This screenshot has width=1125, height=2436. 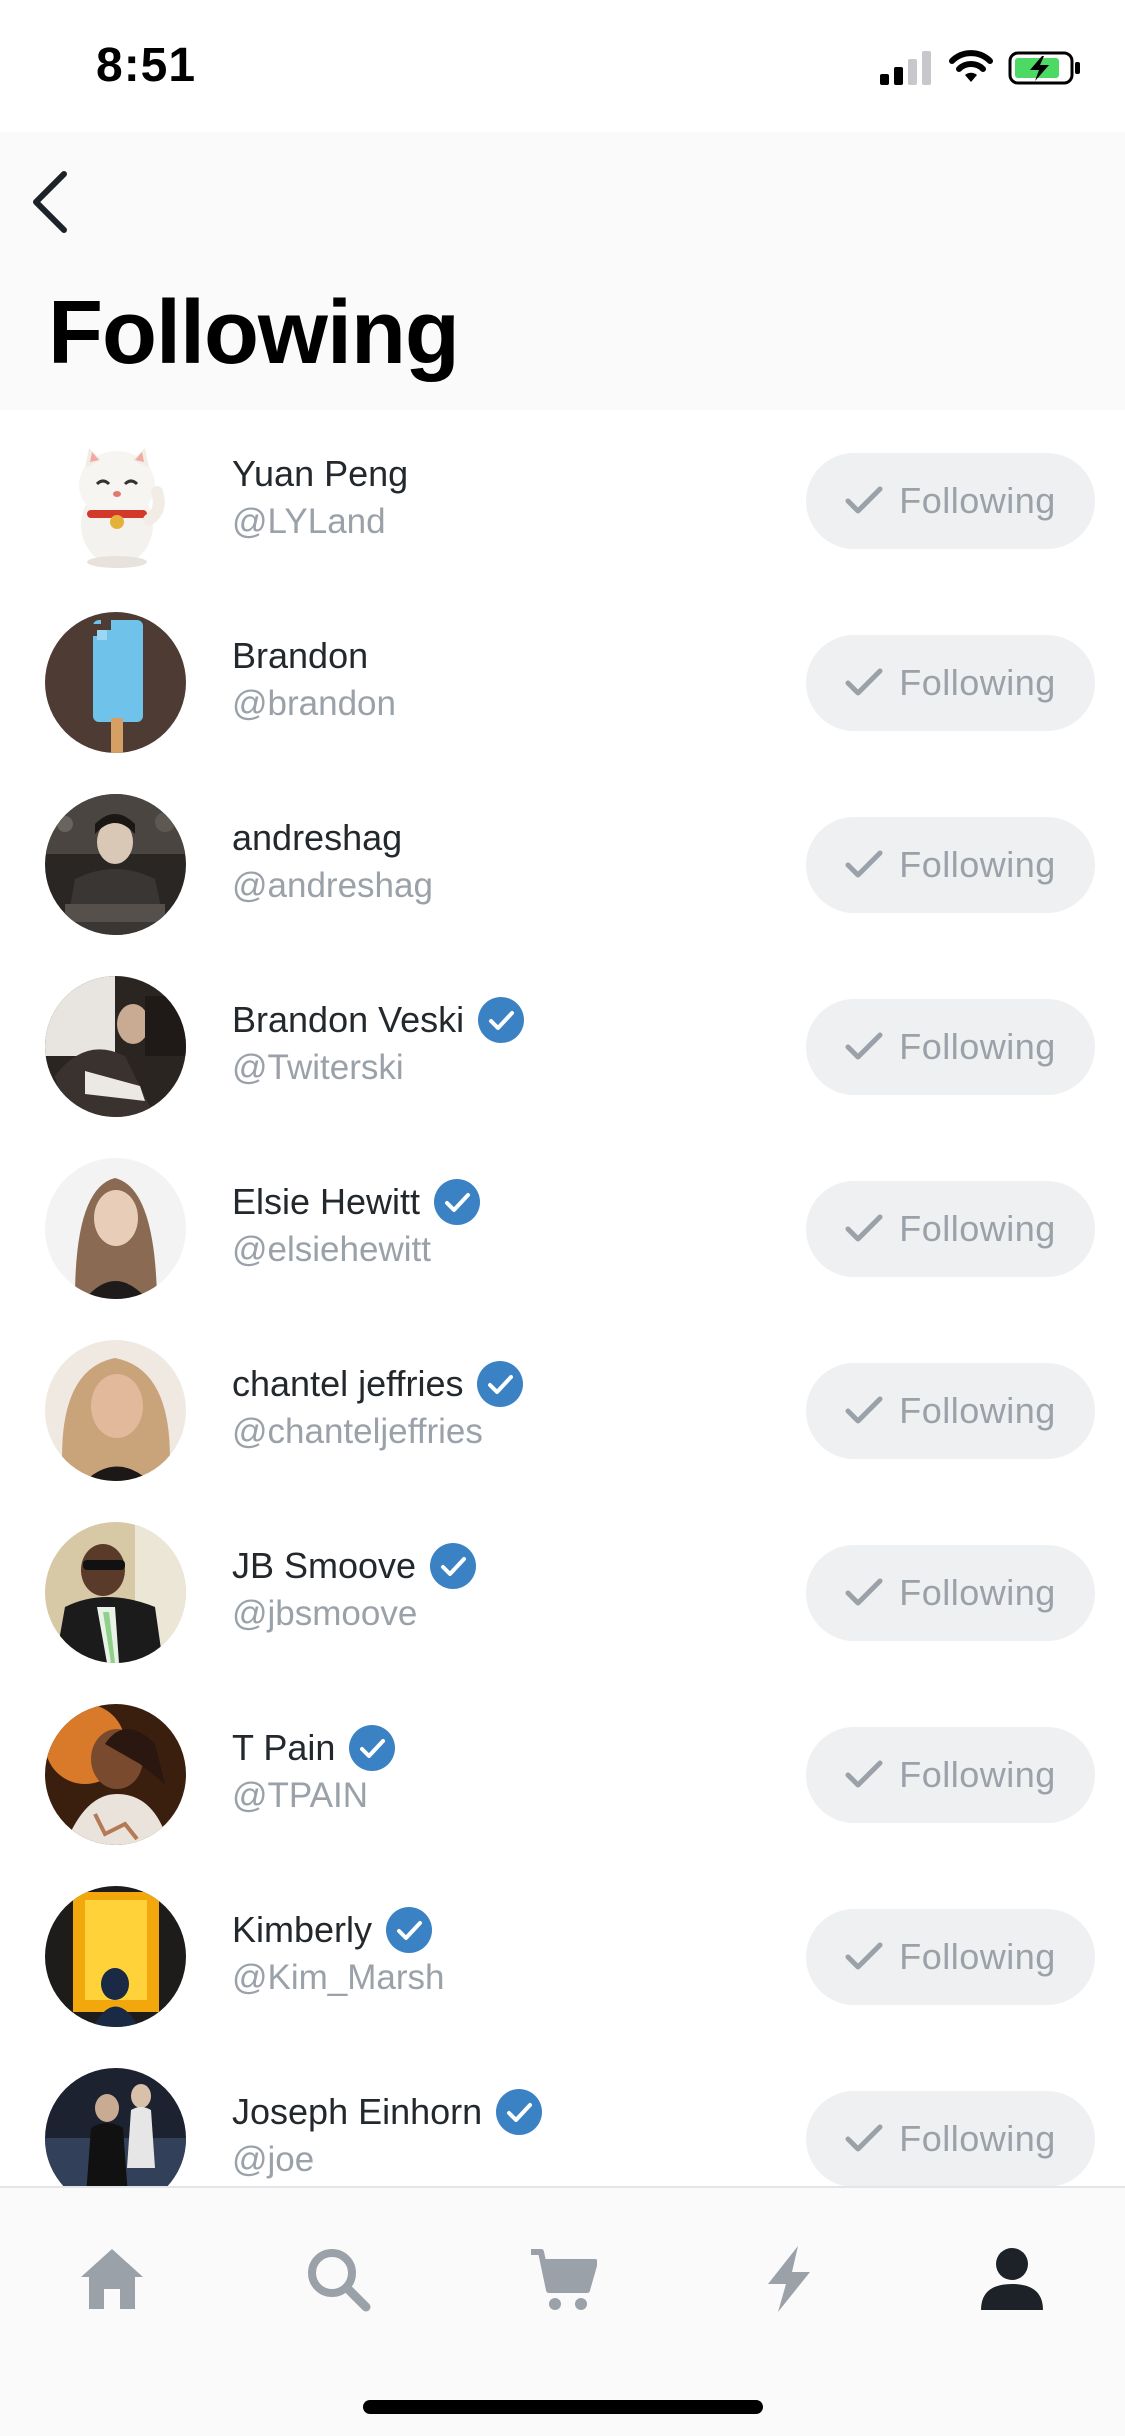 I want to click on user-row: Brandon @brandon Following, so click(x=562, y=683).